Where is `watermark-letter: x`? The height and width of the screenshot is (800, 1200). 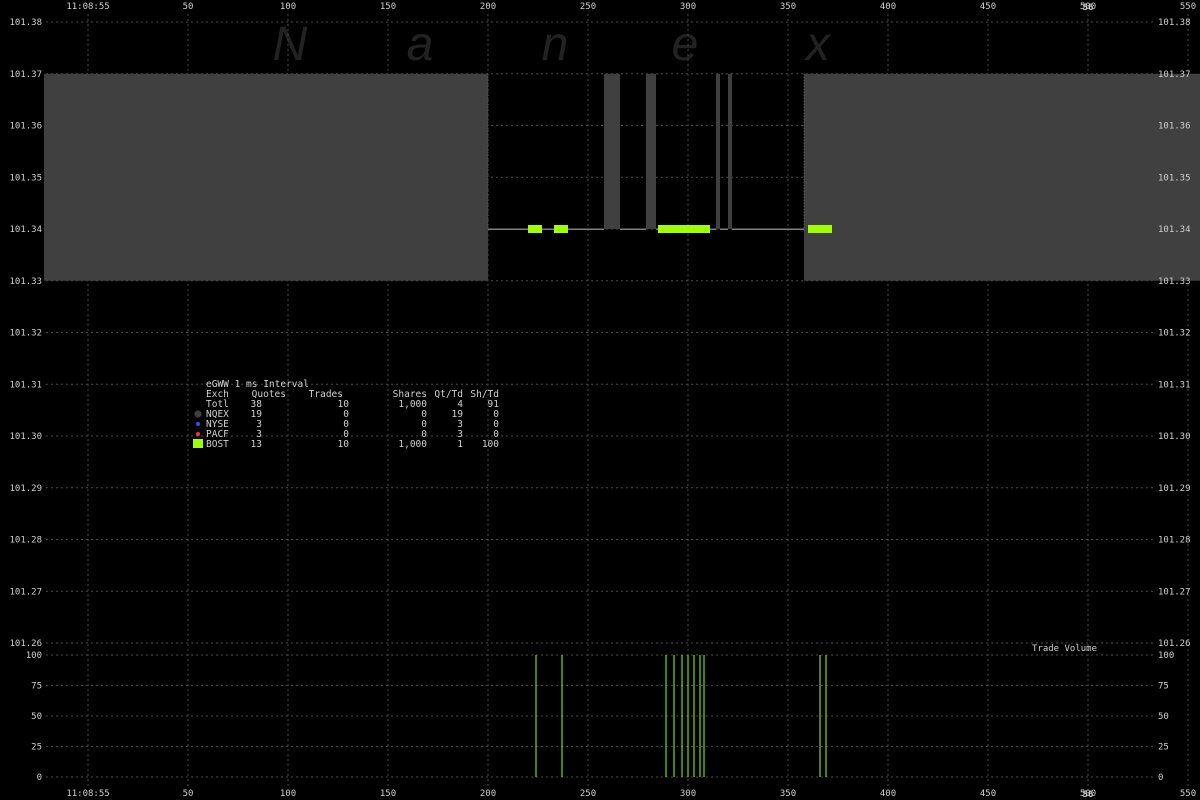
watermark-letter: x is located at coordinates (818, 44).